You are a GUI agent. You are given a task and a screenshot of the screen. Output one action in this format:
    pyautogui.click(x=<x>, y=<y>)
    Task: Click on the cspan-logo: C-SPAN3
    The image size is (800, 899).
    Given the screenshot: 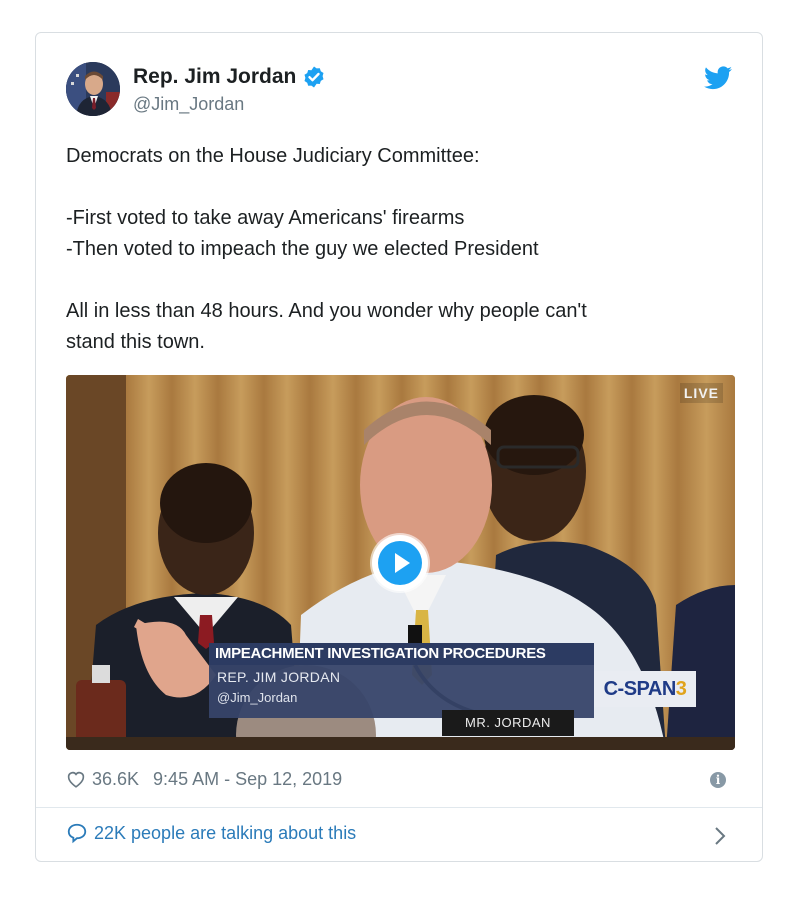 What is the action you would take?
    pyautogui.click(x=645, y=689)
    